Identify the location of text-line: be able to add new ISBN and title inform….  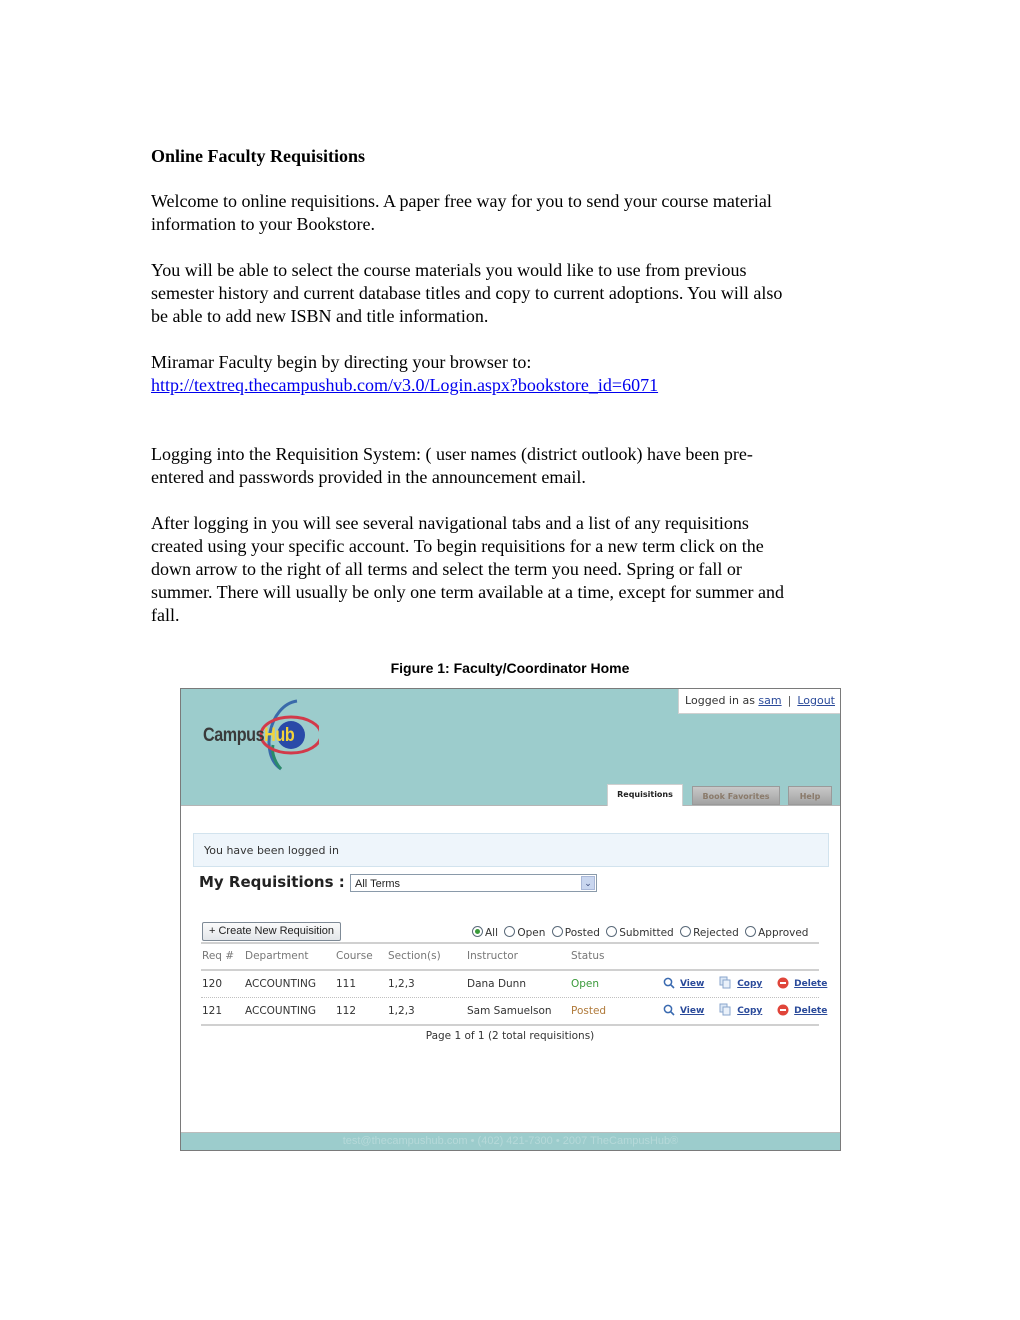
(320, 316).